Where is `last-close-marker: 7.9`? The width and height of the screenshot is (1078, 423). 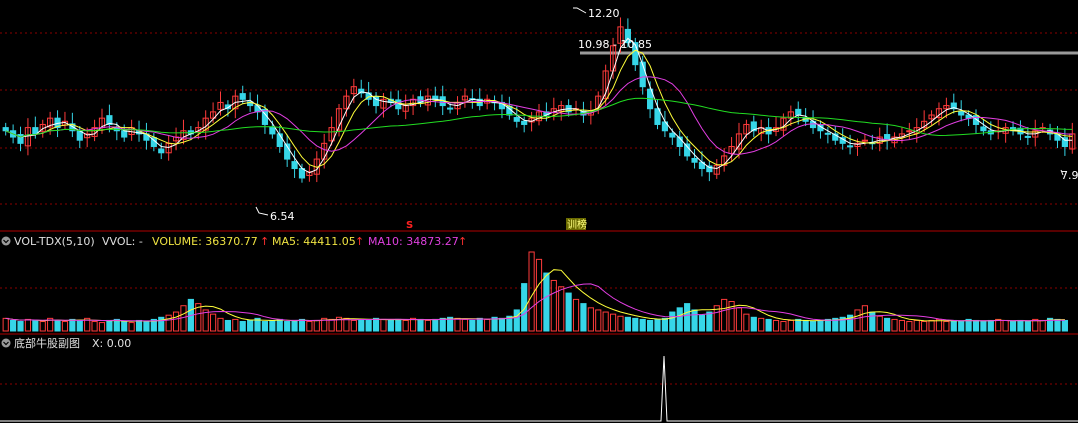 last-close-marker: 7.9 is located at coordinates (1069, 175).